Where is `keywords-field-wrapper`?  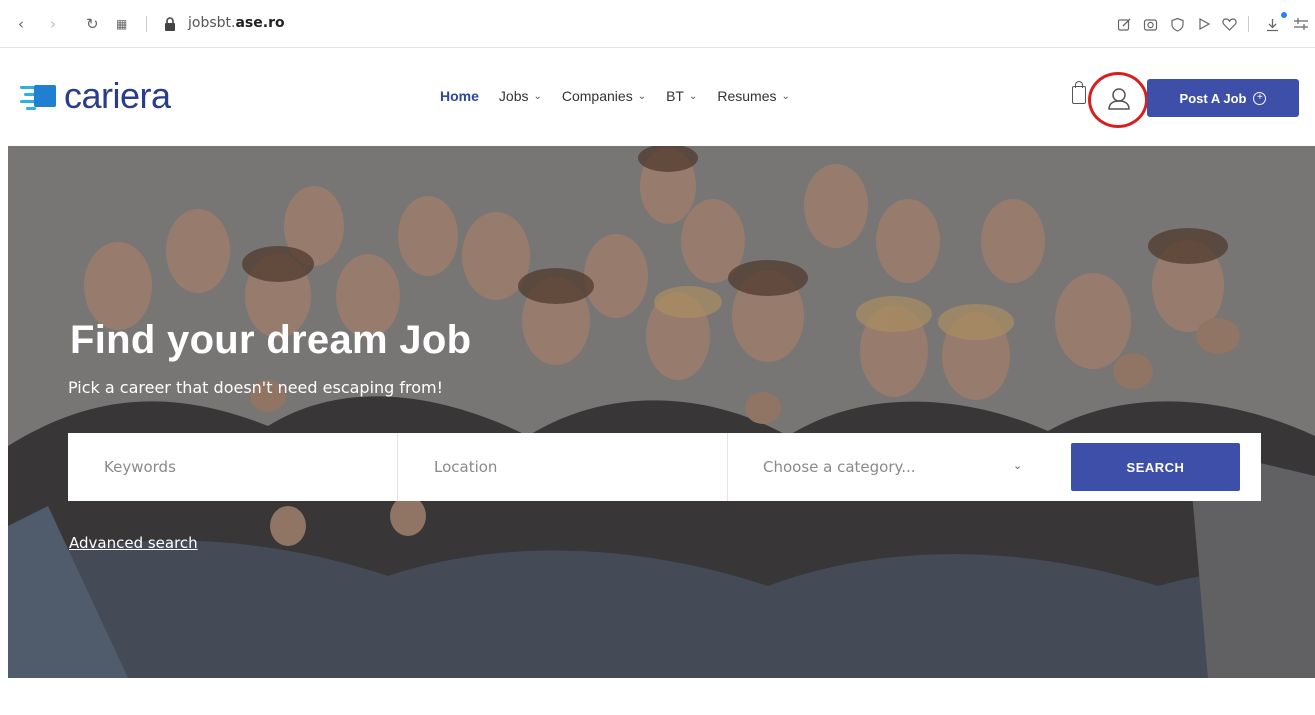
keywords-field-wrapper is located at coordinates (233, 467).